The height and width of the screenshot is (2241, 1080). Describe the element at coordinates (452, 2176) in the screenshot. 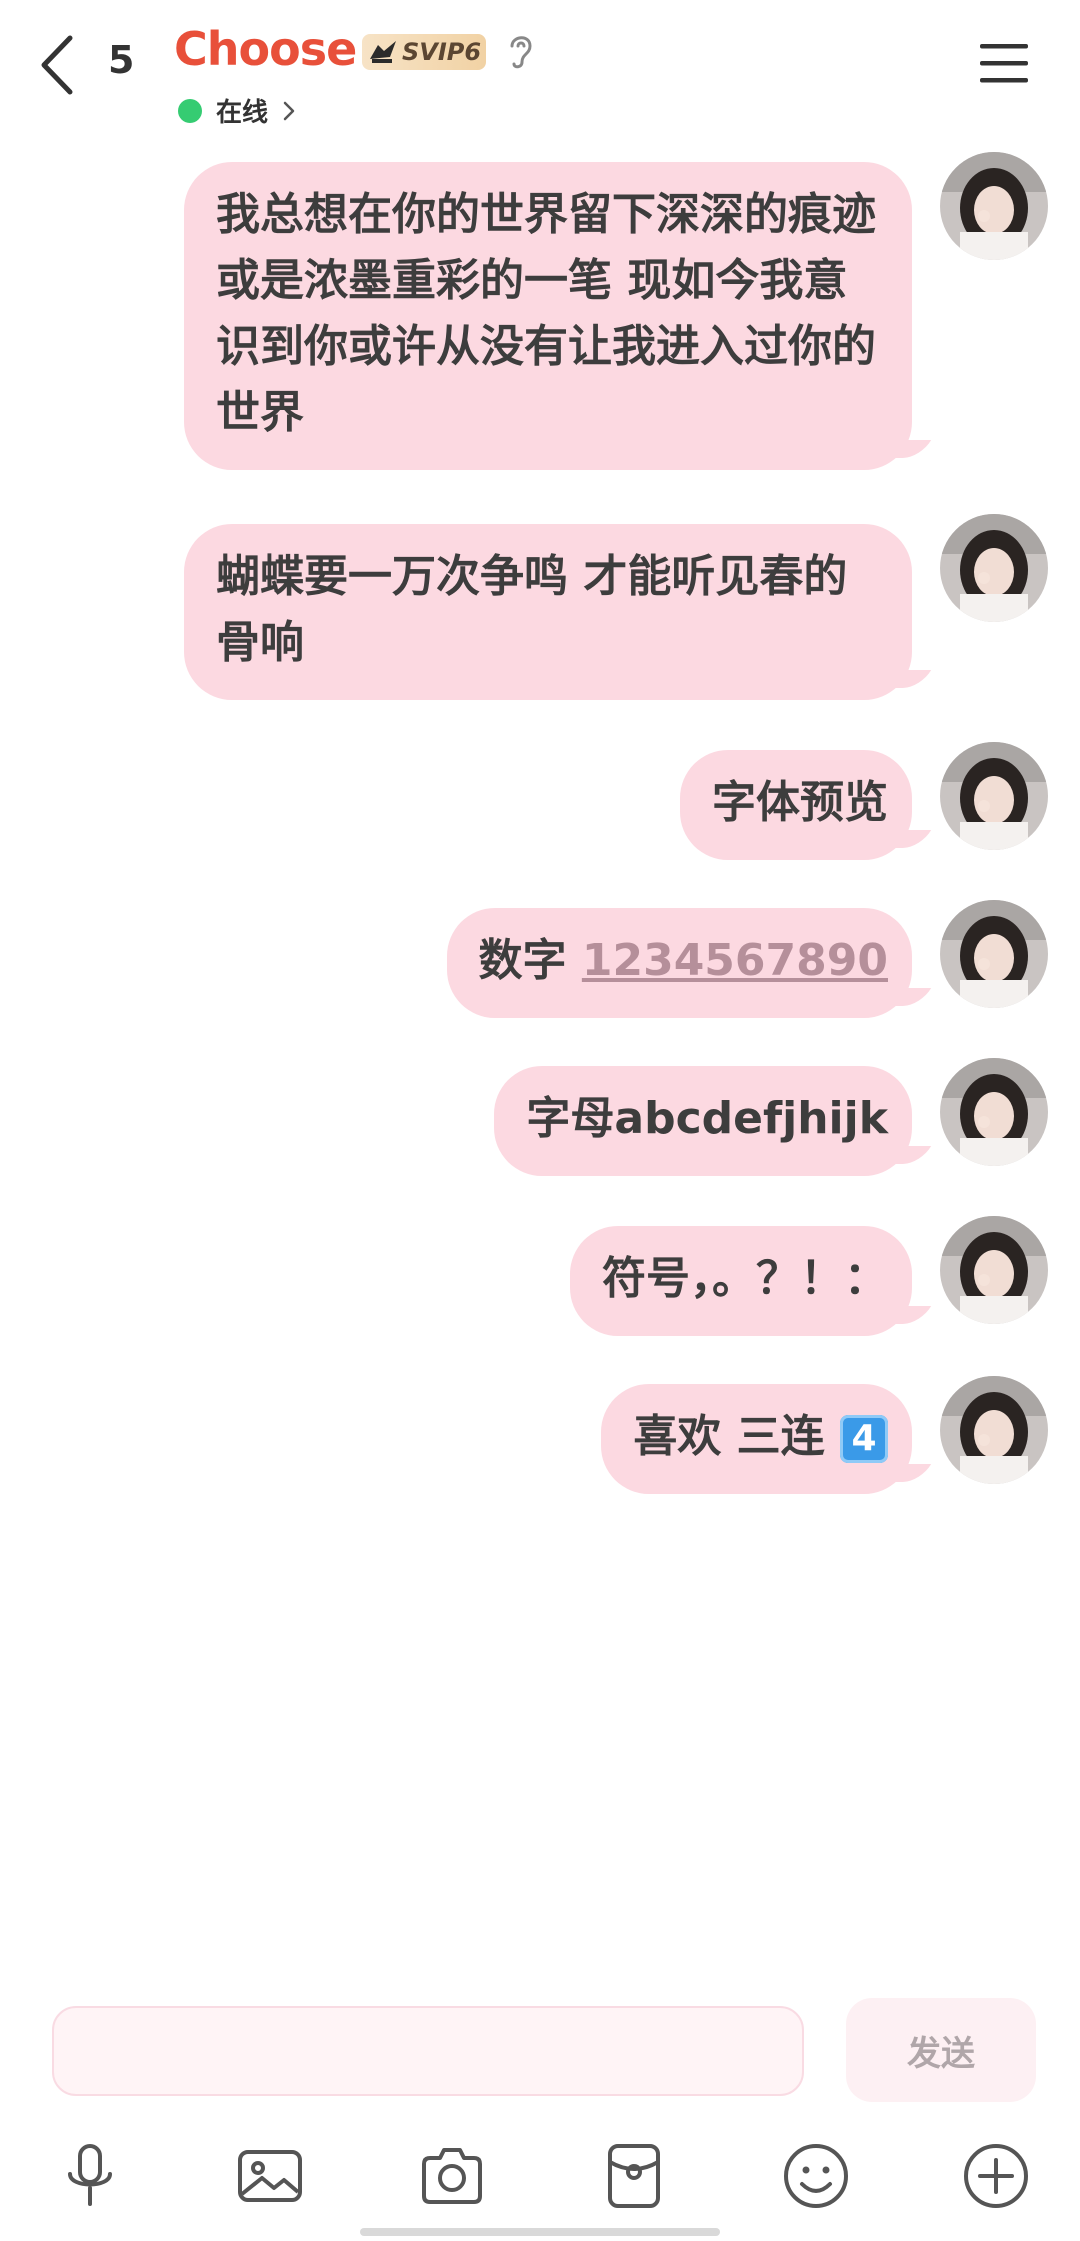

I see `camera-icon` at that location.